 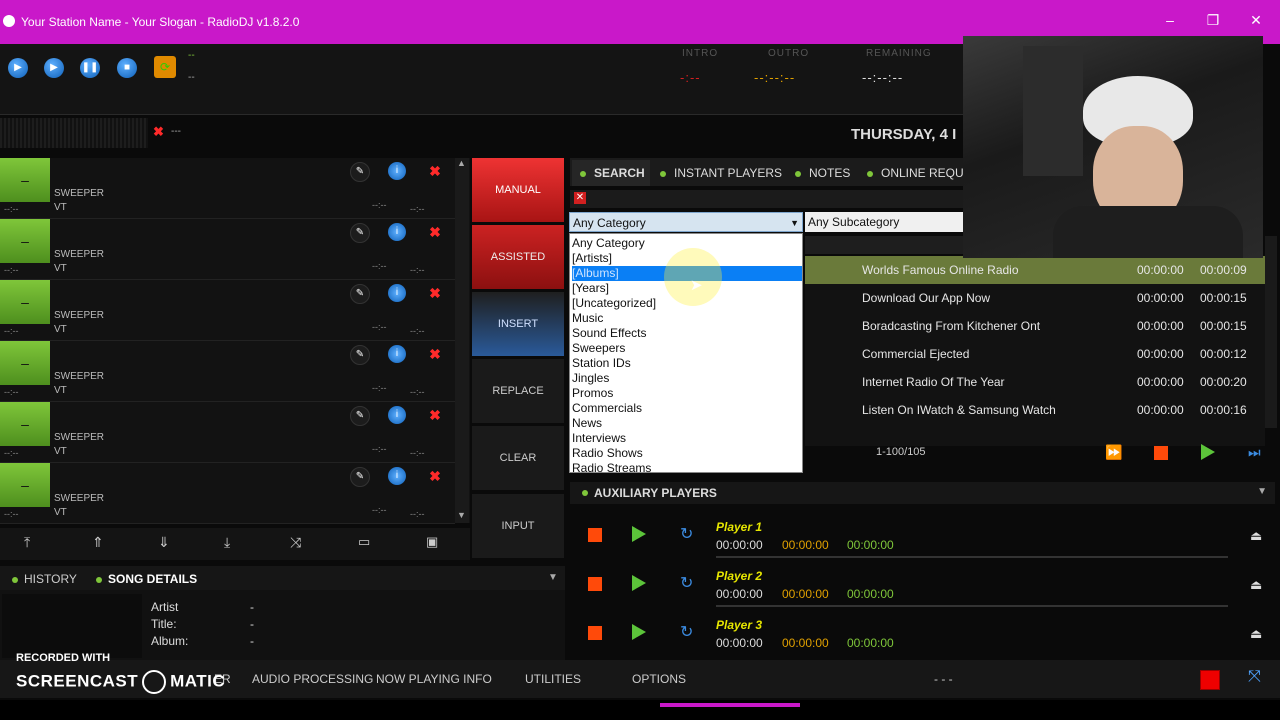 I want to click on play-button: ▶, so click(x=18, y=68).